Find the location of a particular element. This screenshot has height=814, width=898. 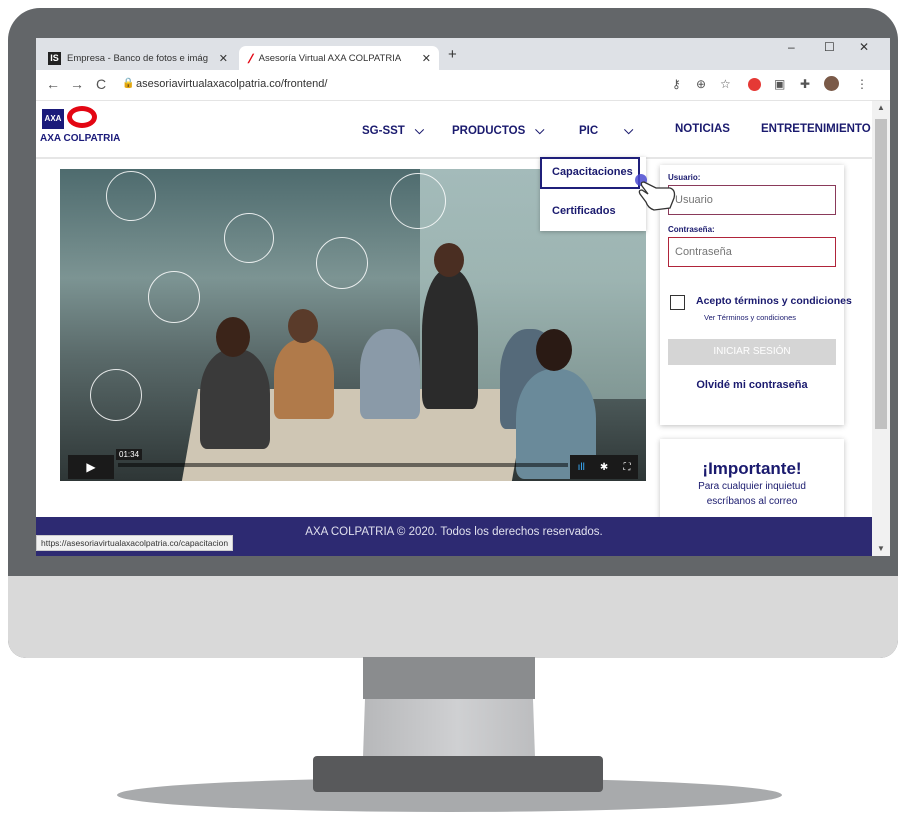

terms-checkbox is located at coordinates (677, 302).